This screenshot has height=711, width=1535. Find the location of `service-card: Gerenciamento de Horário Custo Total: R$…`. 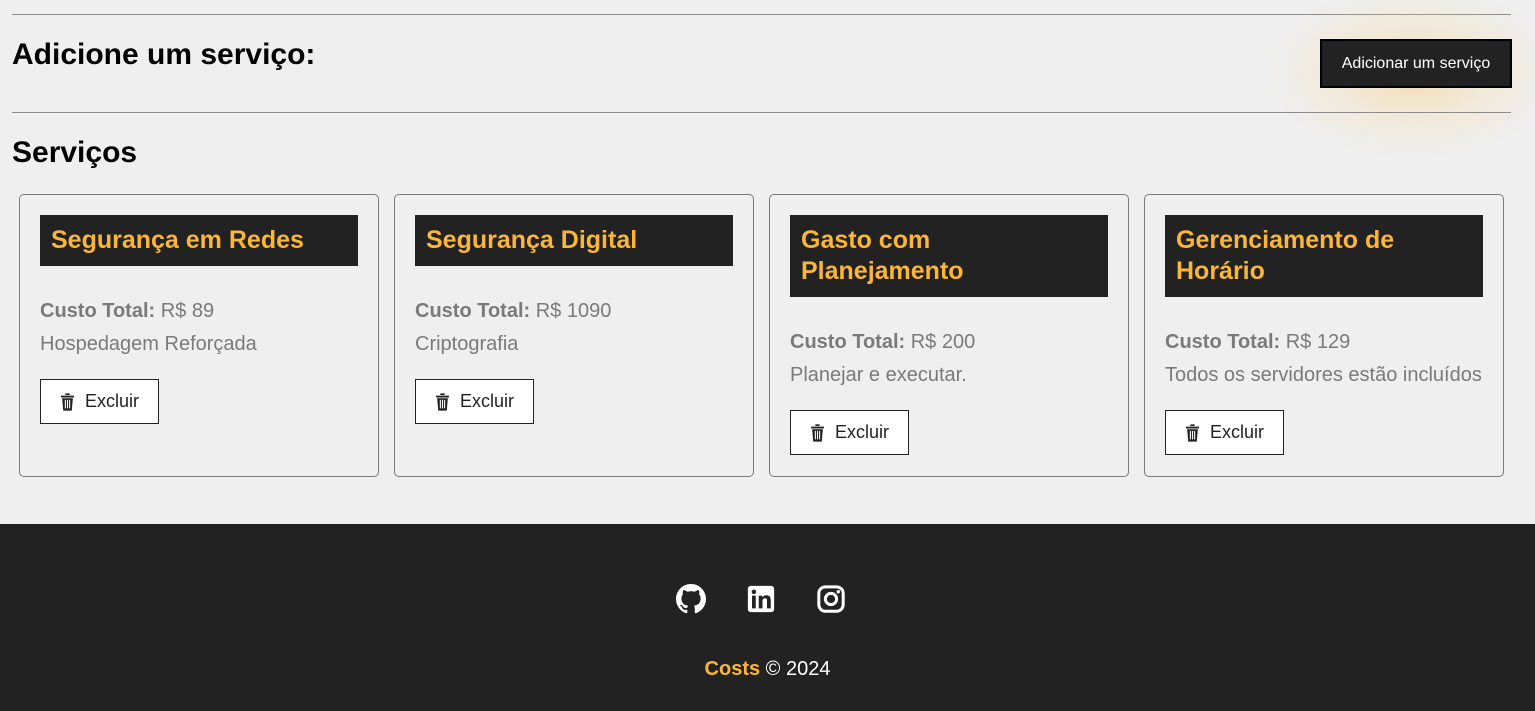

service-card: Gerenciamento de Horário Custo Total: R$… is located at coordinates (1324, 335).